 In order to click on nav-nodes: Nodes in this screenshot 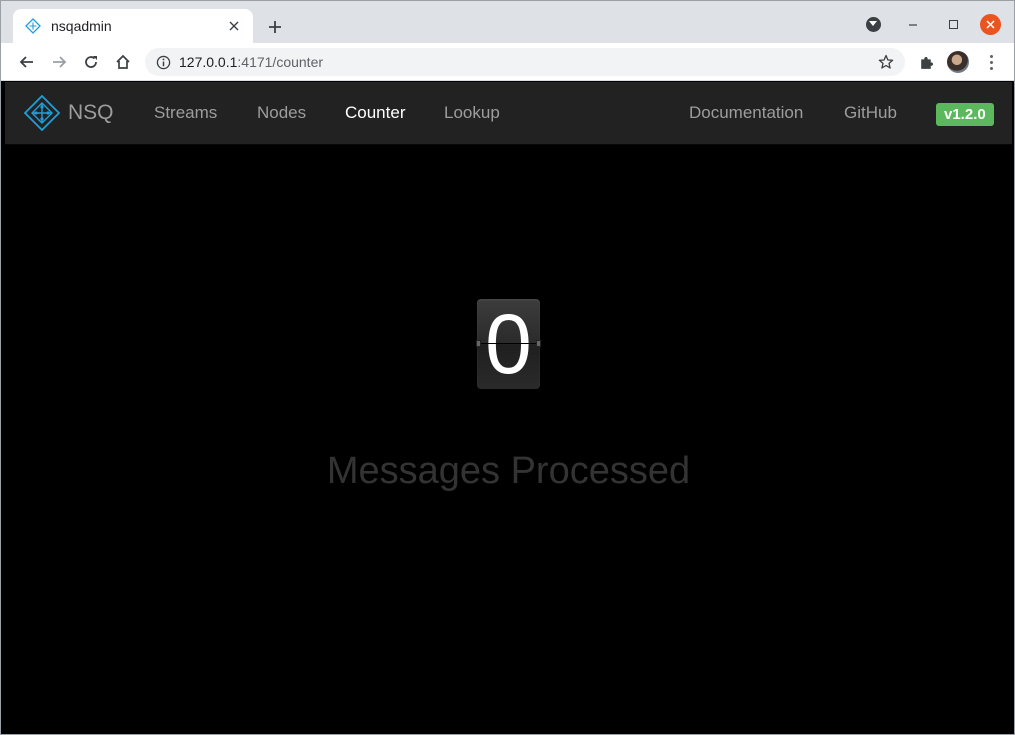, I will do `click(281, 113)`.